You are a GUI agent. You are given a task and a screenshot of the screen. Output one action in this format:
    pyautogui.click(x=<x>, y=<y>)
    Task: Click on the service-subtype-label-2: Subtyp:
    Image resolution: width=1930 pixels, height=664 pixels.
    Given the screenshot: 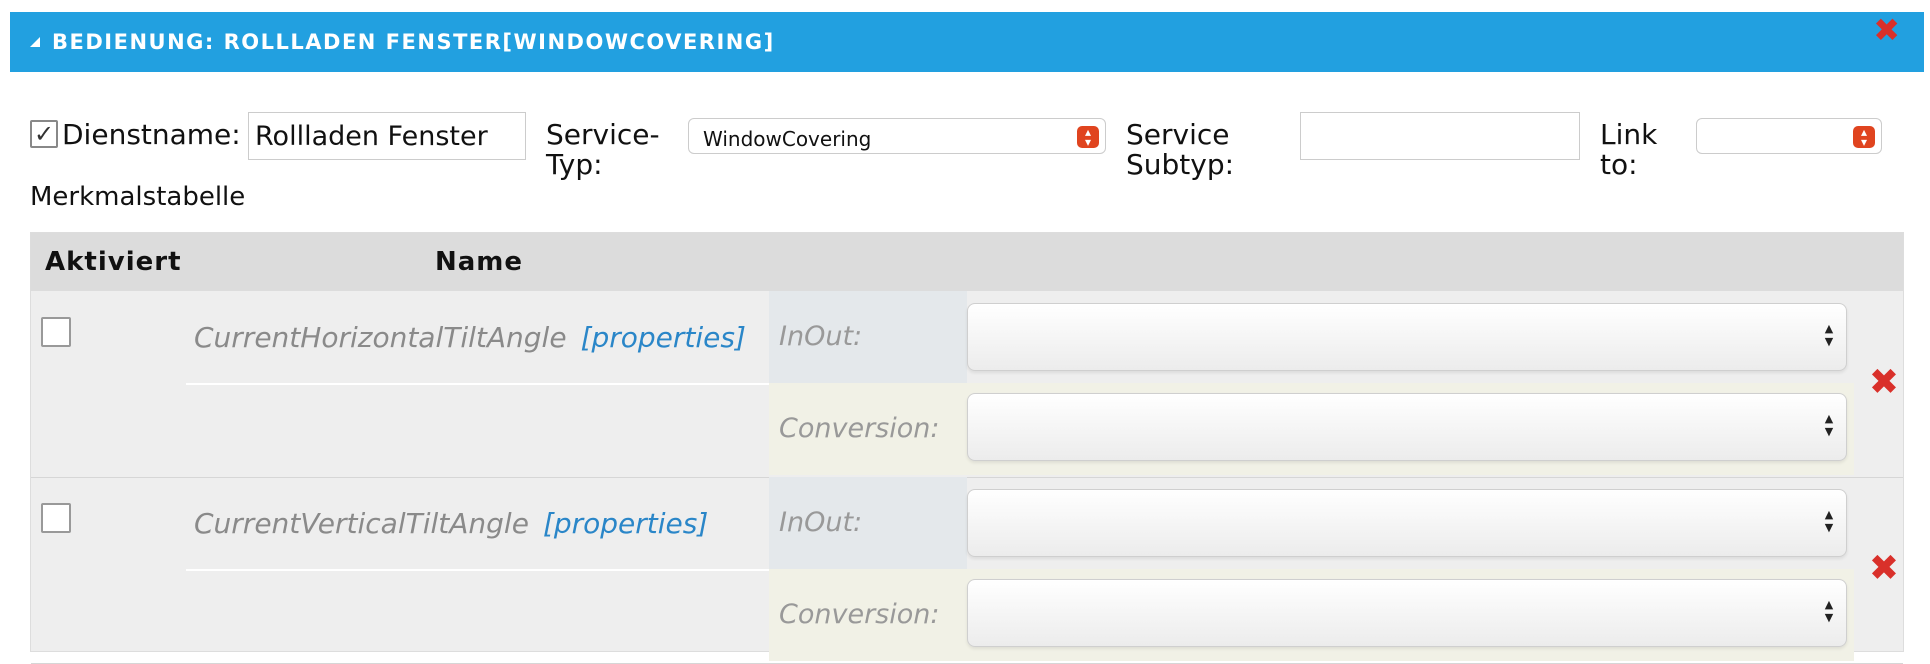 What is the action you would take?
    pyautogui.click(x=1180, y=164)
    